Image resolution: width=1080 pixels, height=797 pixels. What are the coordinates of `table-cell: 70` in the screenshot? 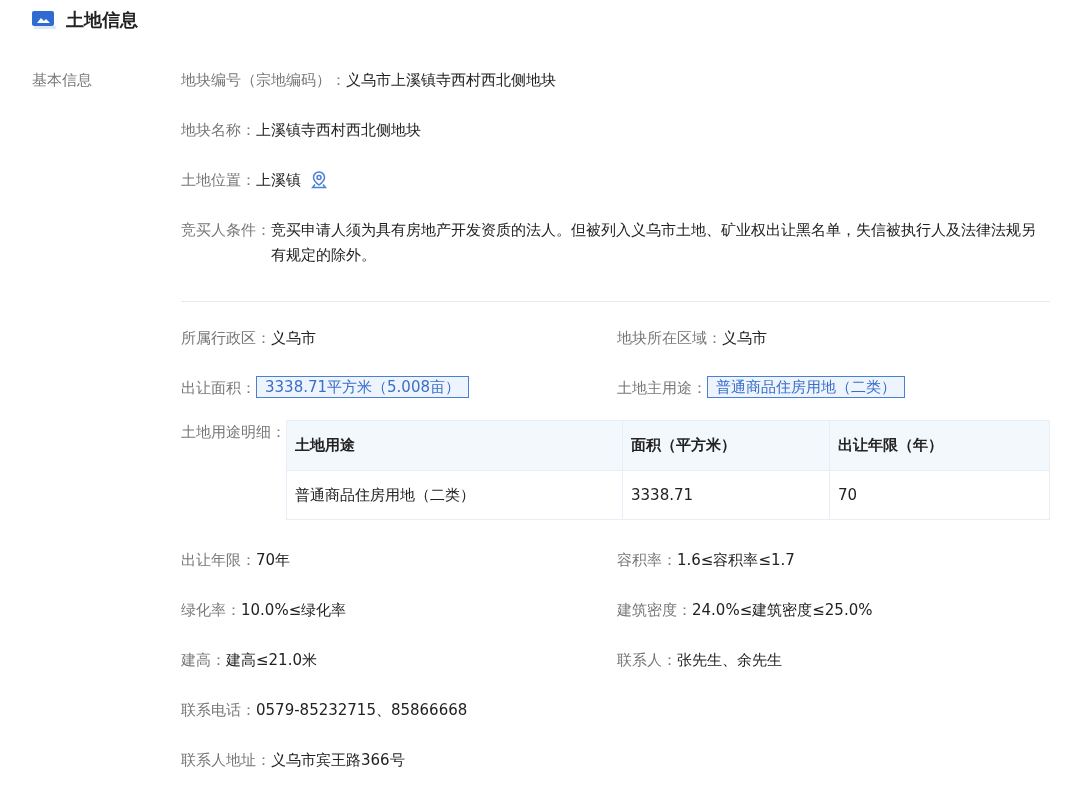 It's located at (939, 495).